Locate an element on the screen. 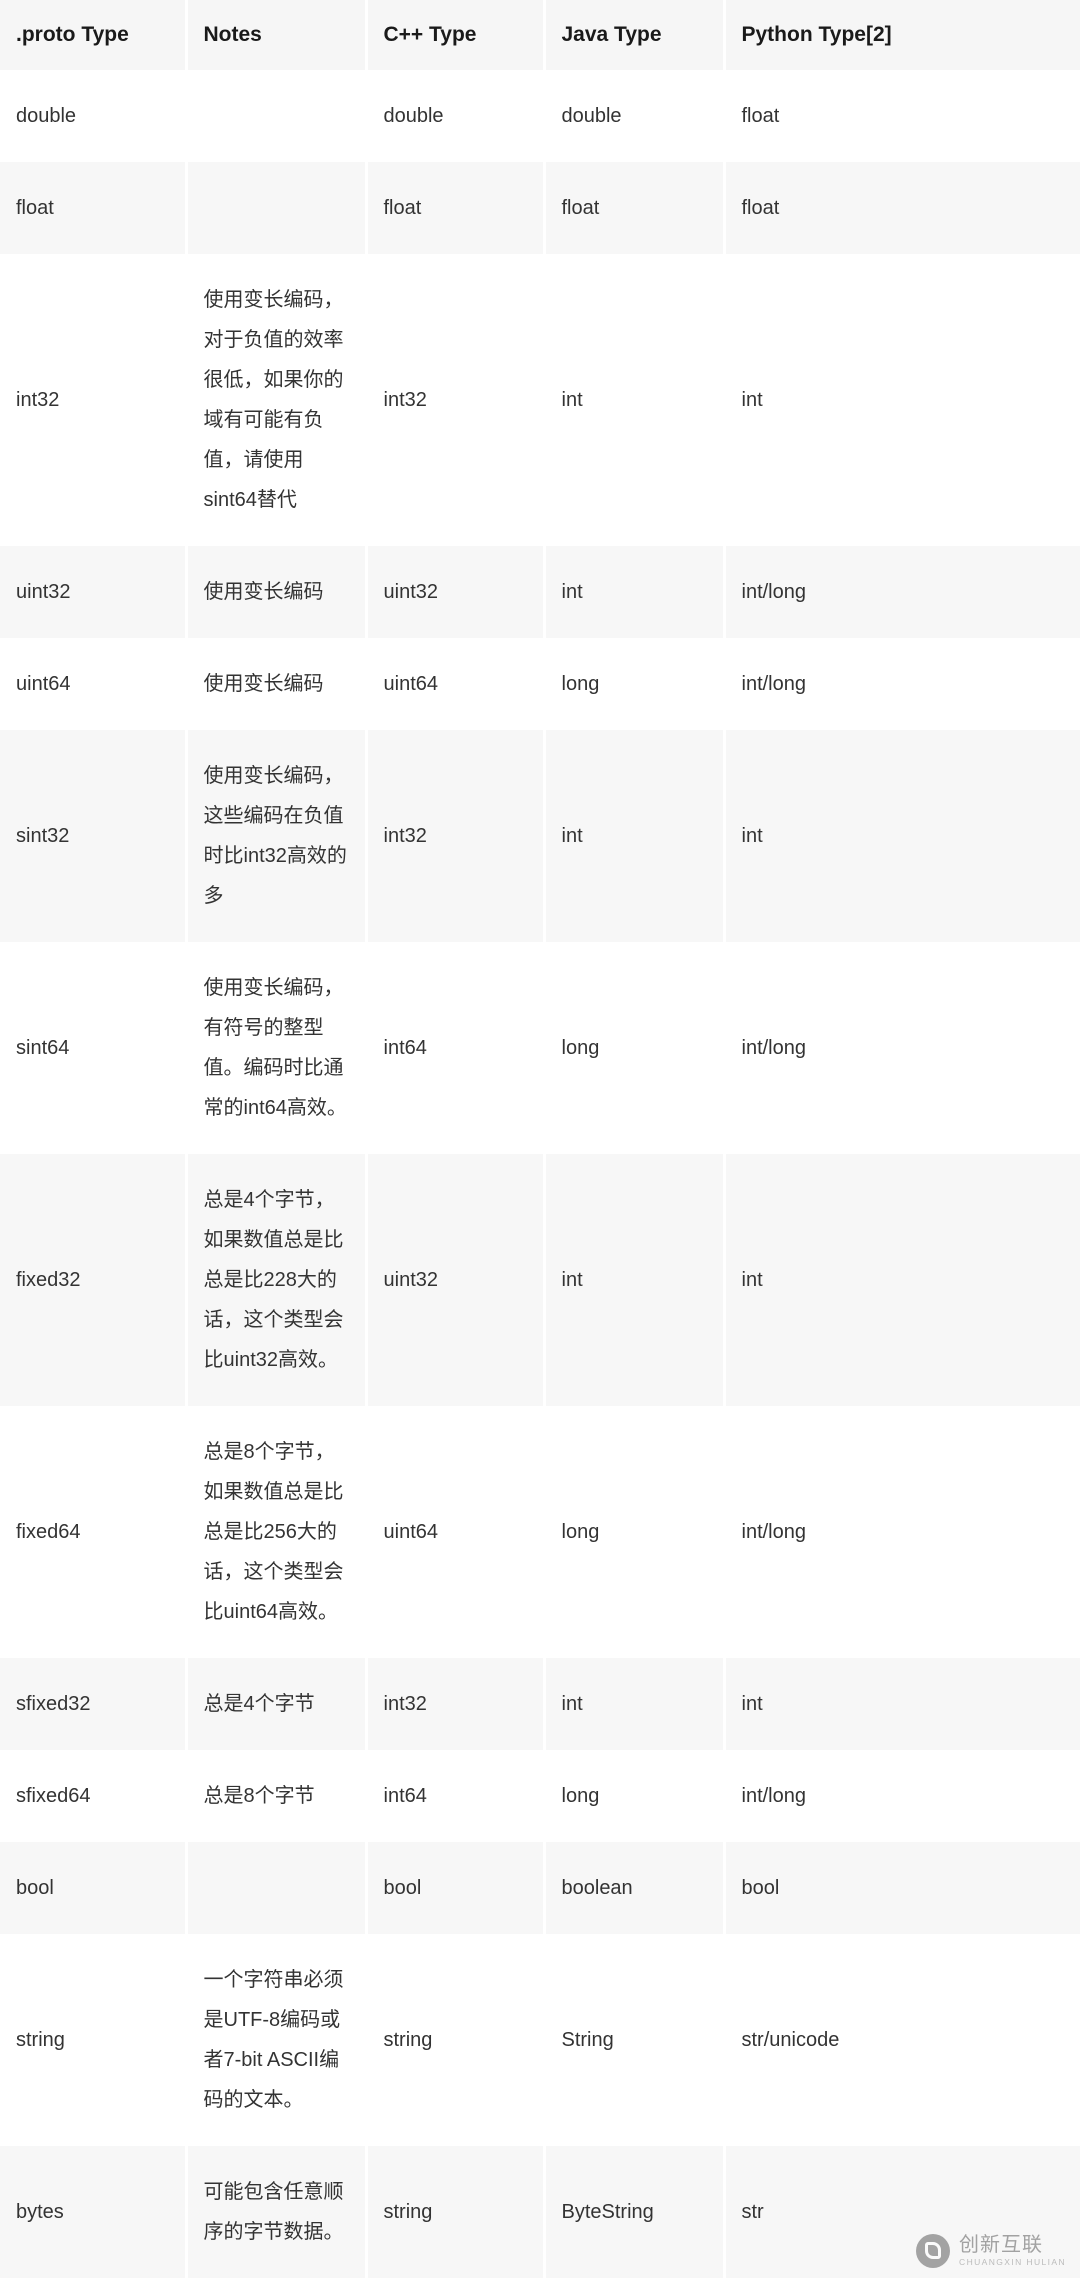  cell-notes: 可能包含任意顺序的字节数据。 is located at coordinates (277, 2212).